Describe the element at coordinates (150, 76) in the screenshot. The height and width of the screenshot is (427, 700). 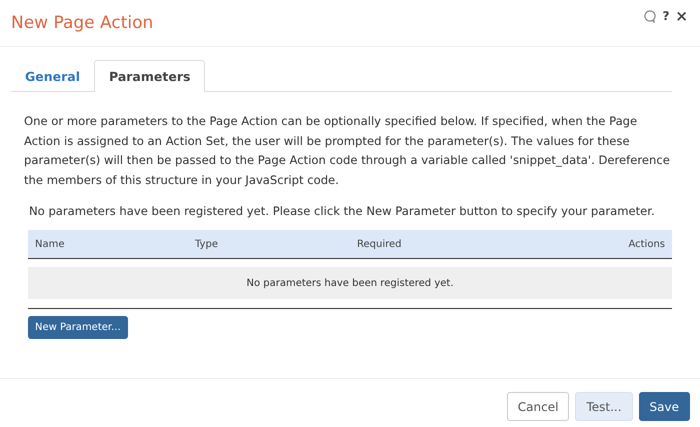
I see `tab: Parameters` at that location.